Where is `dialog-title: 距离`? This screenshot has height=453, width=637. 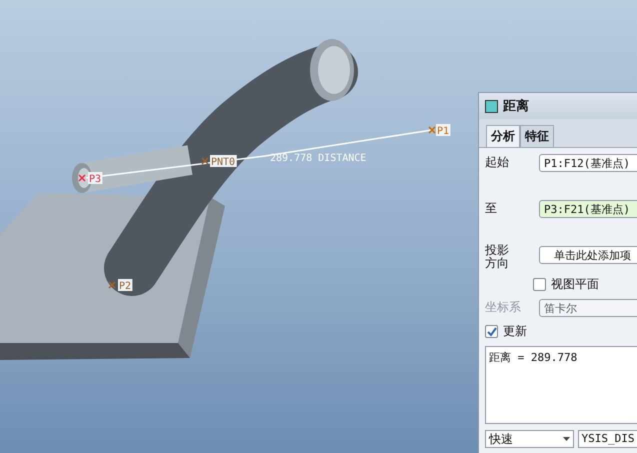 dialog-title: 距离 is located at coordinates (516, 106).